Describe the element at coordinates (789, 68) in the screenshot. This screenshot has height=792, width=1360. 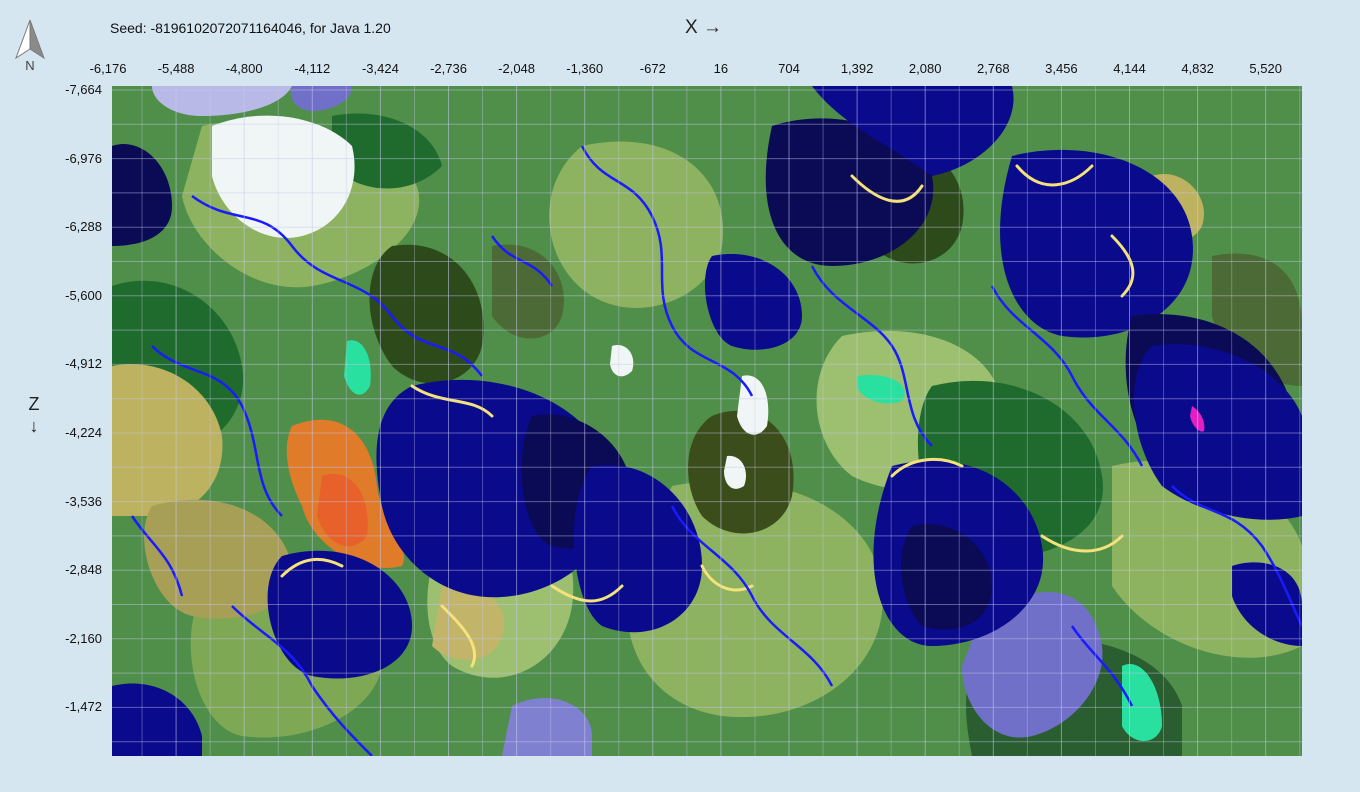
I see `x-tick-label: 704` at that location.